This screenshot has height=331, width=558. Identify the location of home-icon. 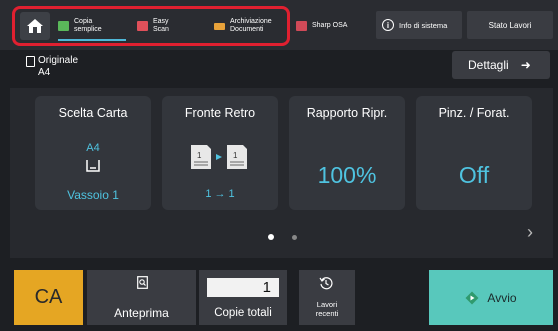
(35, 26).